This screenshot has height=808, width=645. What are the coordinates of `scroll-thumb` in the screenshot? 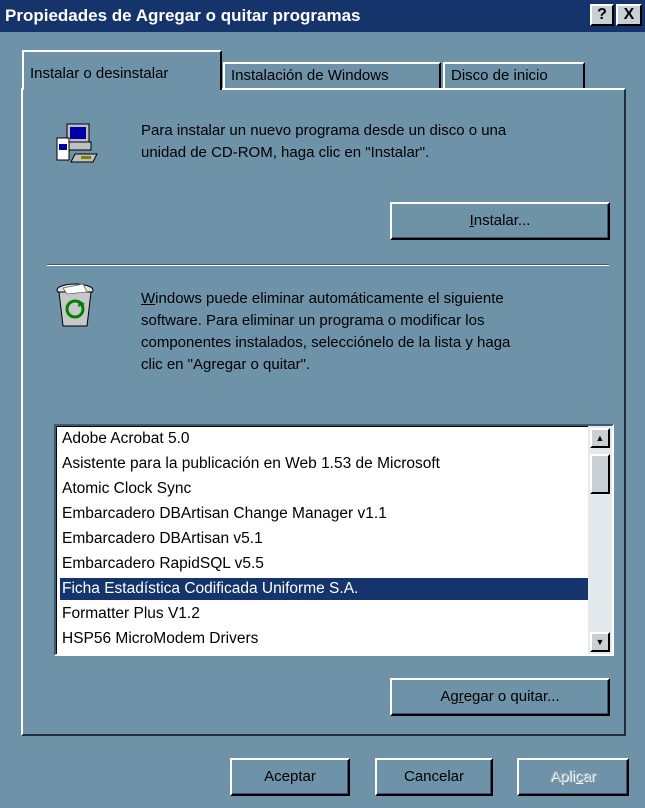 It's located at (600, 474).